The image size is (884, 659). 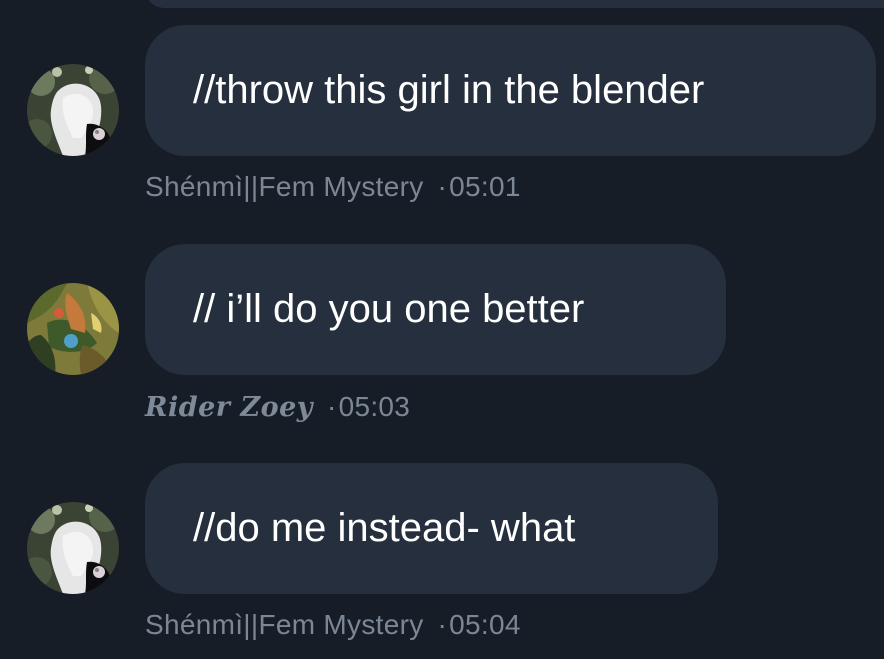 I want to click on message-meta: Shénmì||Fem Mystery ·05:04, so click(x=333, y=625).